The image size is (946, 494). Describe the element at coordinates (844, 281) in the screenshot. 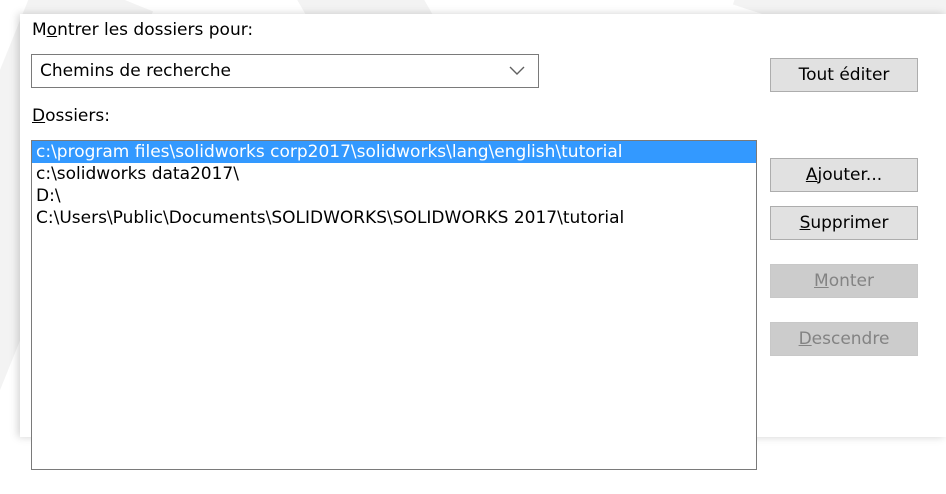

I see `move-up-button: Monter` at that location.